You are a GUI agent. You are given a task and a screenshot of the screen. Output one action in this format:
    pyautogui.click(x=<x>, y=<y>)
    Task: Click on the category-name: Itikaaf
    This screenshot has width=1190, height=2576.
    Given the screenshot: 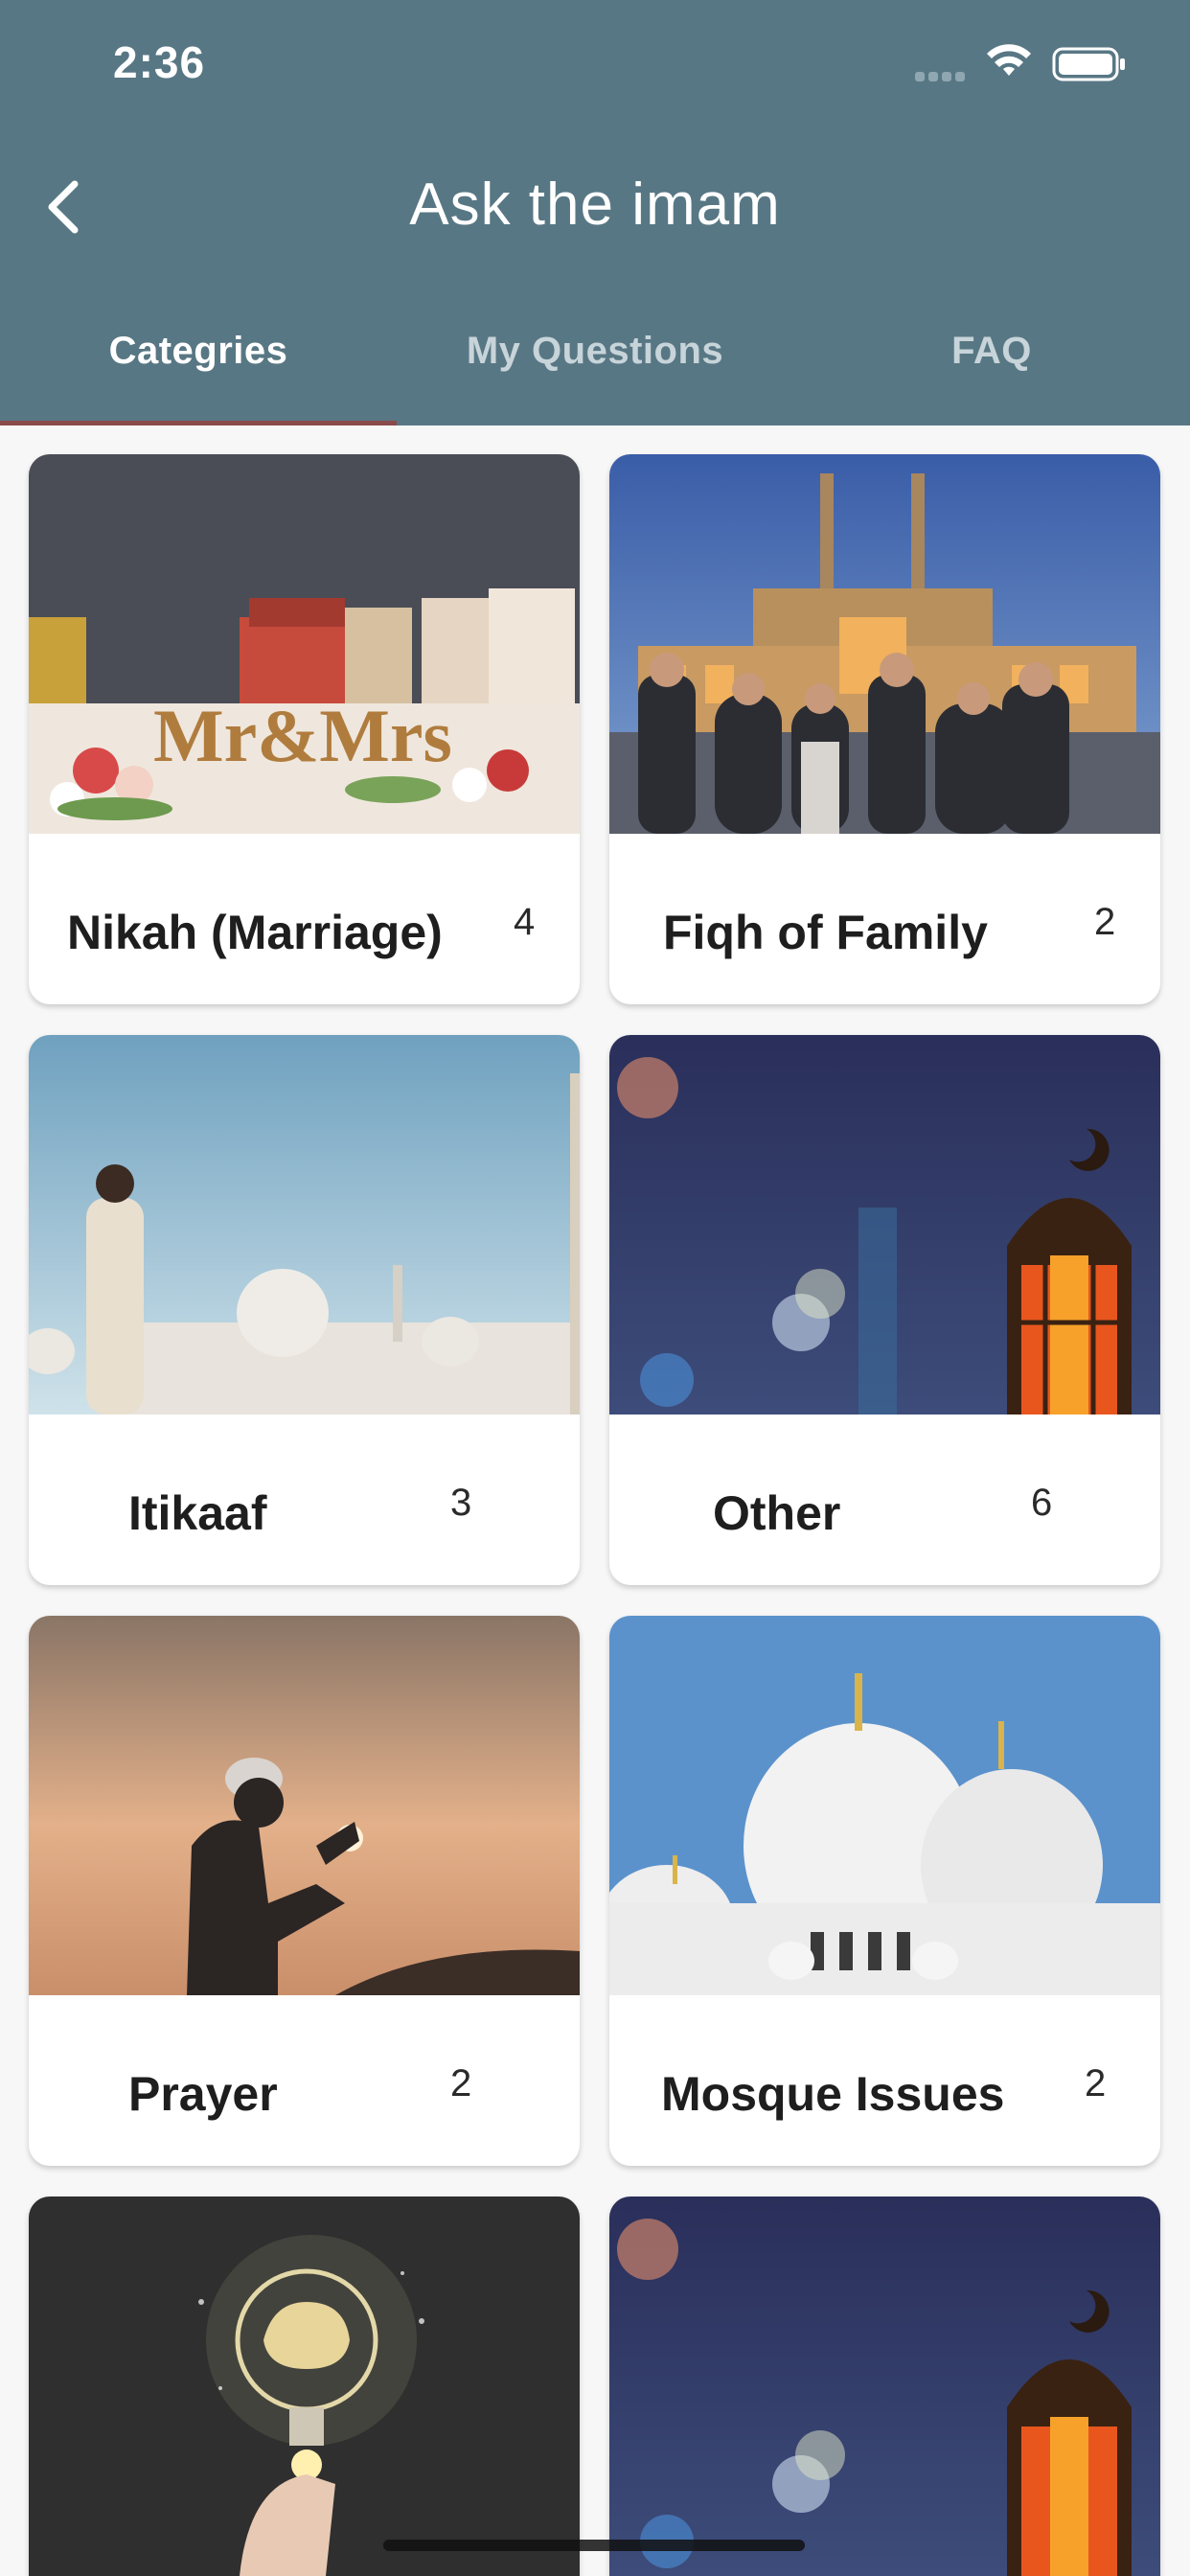 What is the action you would take?
    pyautogui.click(x=198, y=1513)
    